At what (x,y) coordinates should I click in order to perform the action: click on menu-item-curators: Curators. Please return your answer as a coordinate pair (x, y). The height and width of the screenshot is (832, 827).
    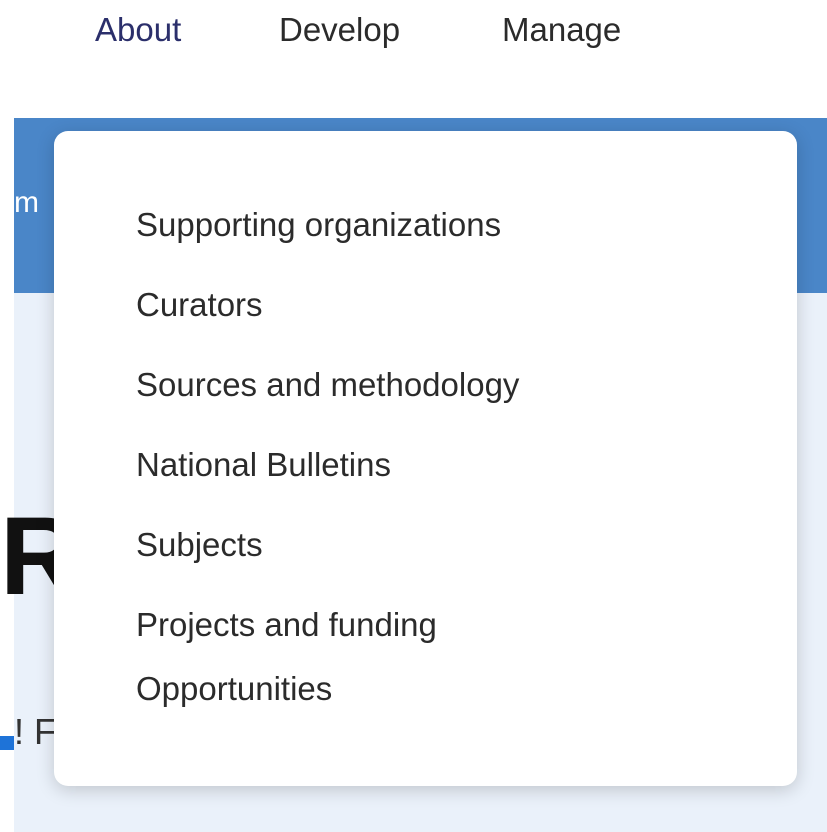
    Looking at the image, I should click on (199, 305).